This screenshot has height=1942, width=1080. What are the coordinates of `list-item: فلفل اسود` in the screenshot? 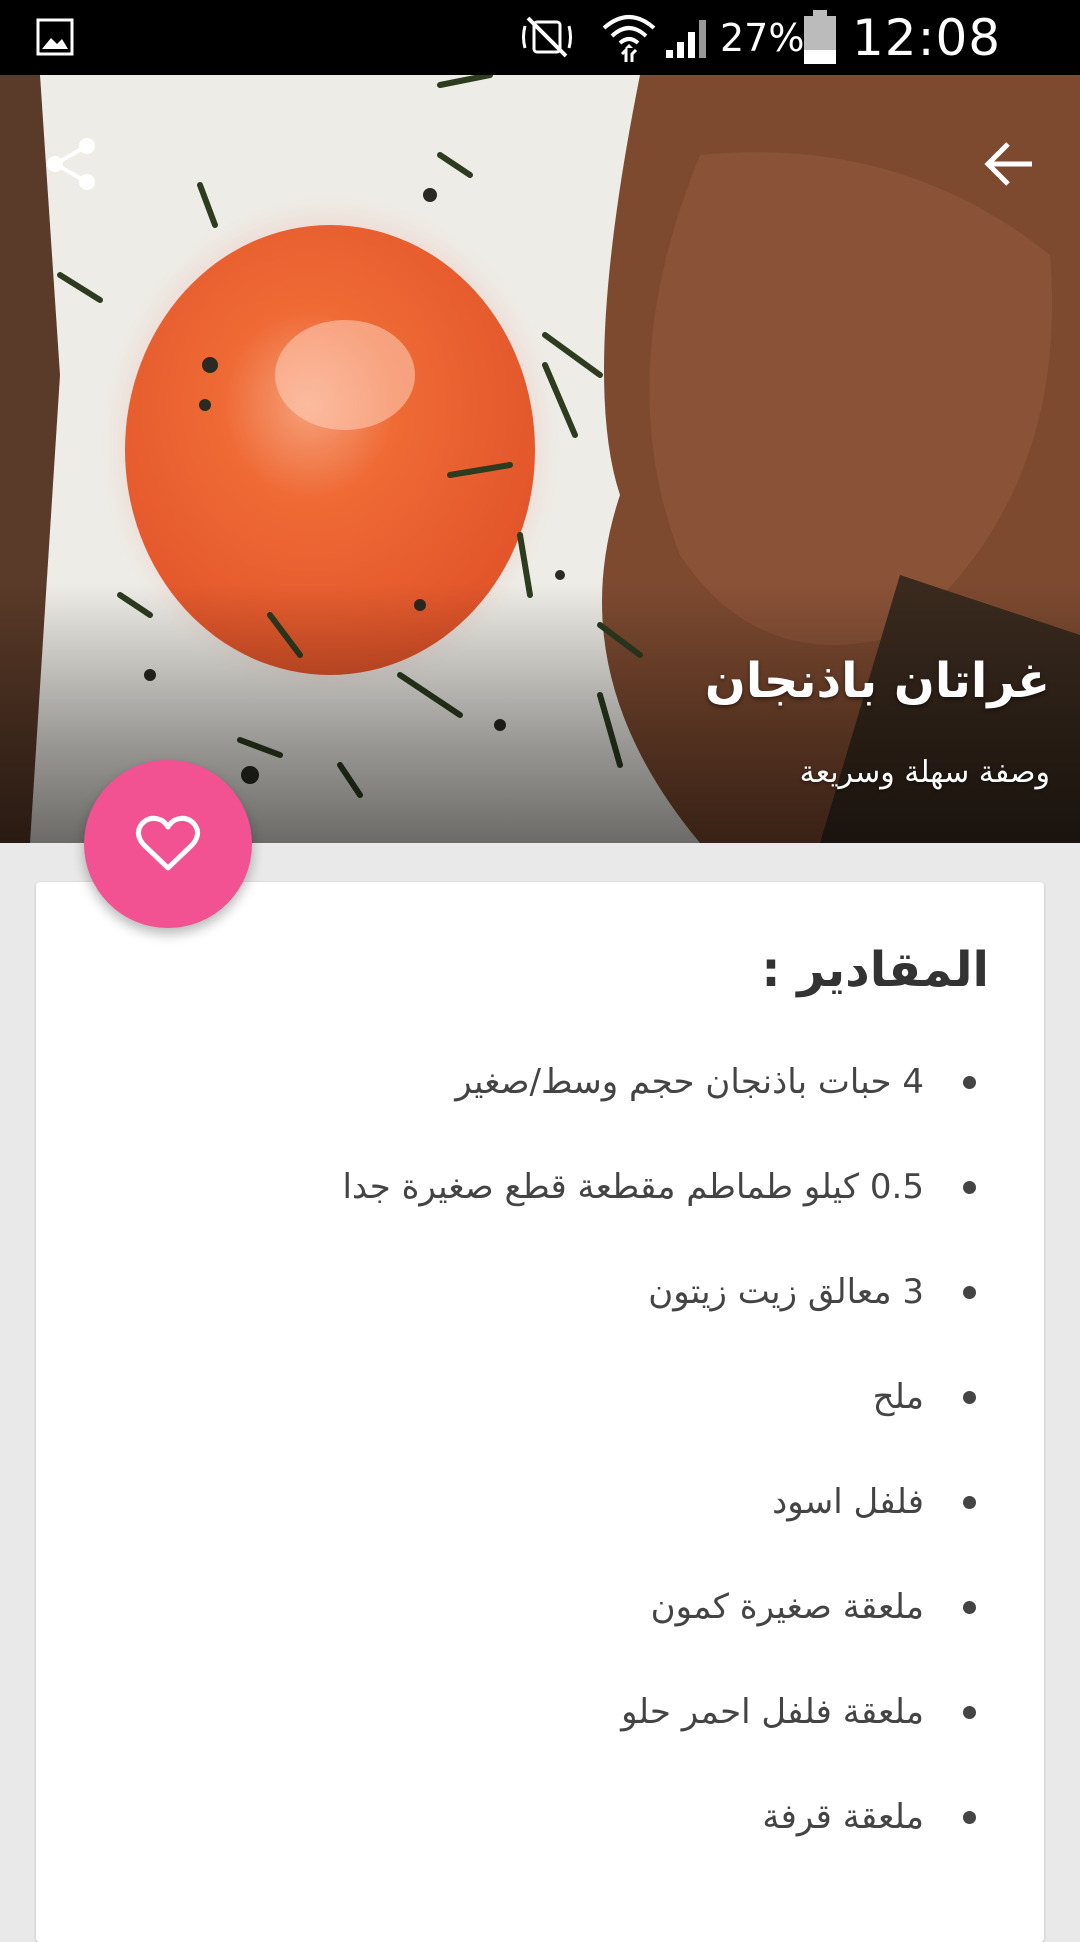 It's located at (520, 1502).